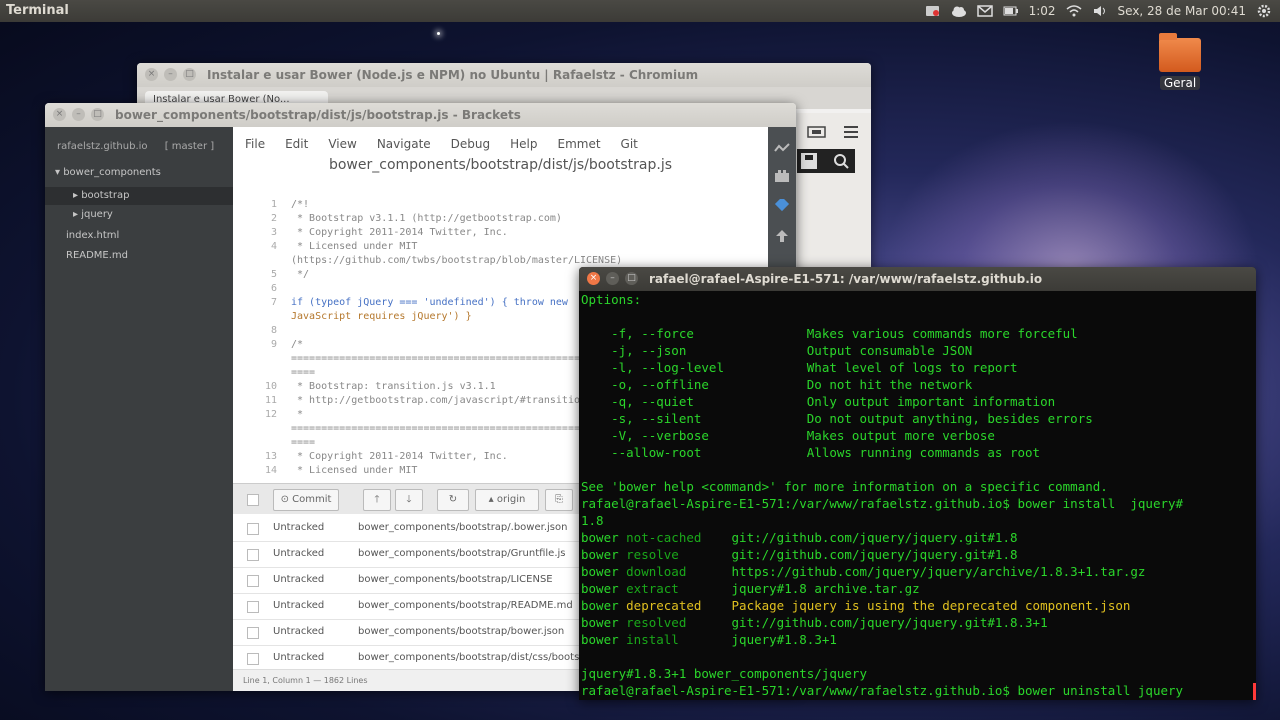  Describe the element at coordinates (984, 11) in the screenshot. I see `mail-icon` at that location.